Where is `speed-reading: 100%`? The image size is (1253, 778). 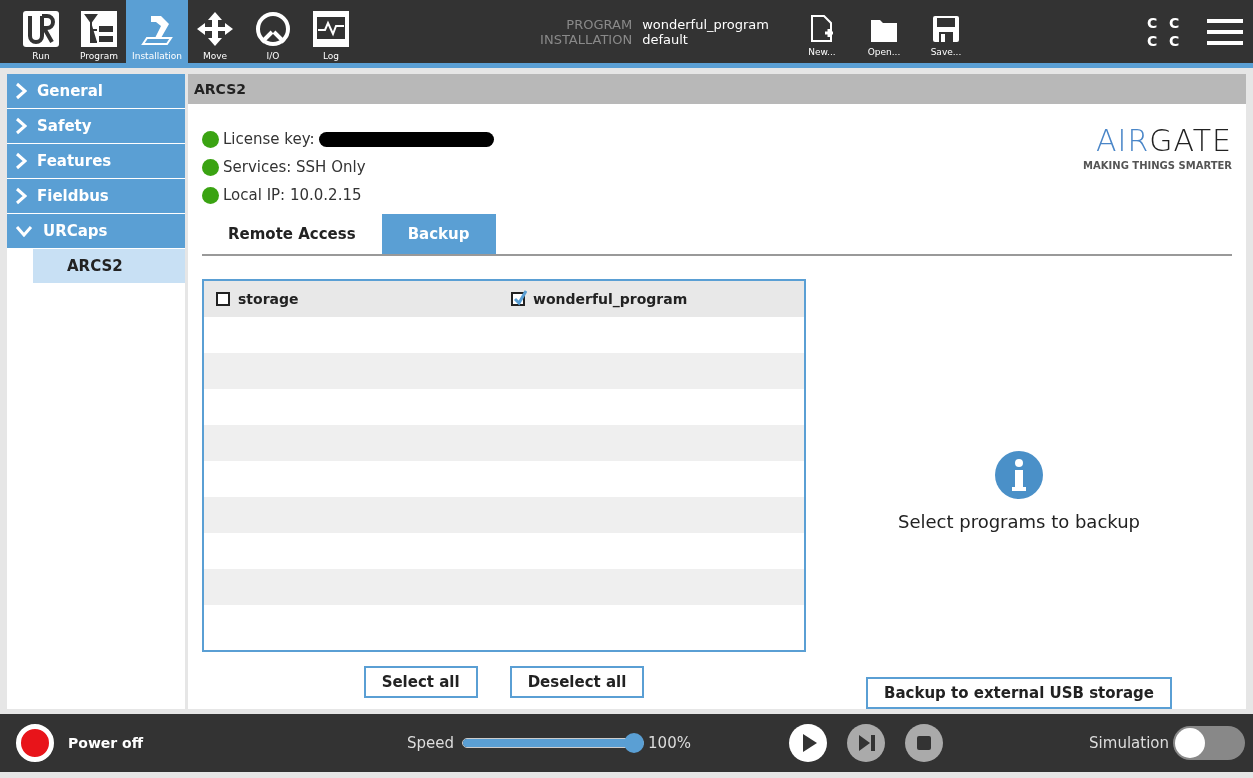
speed-reading: 100% is located at coordinates (669, 743).